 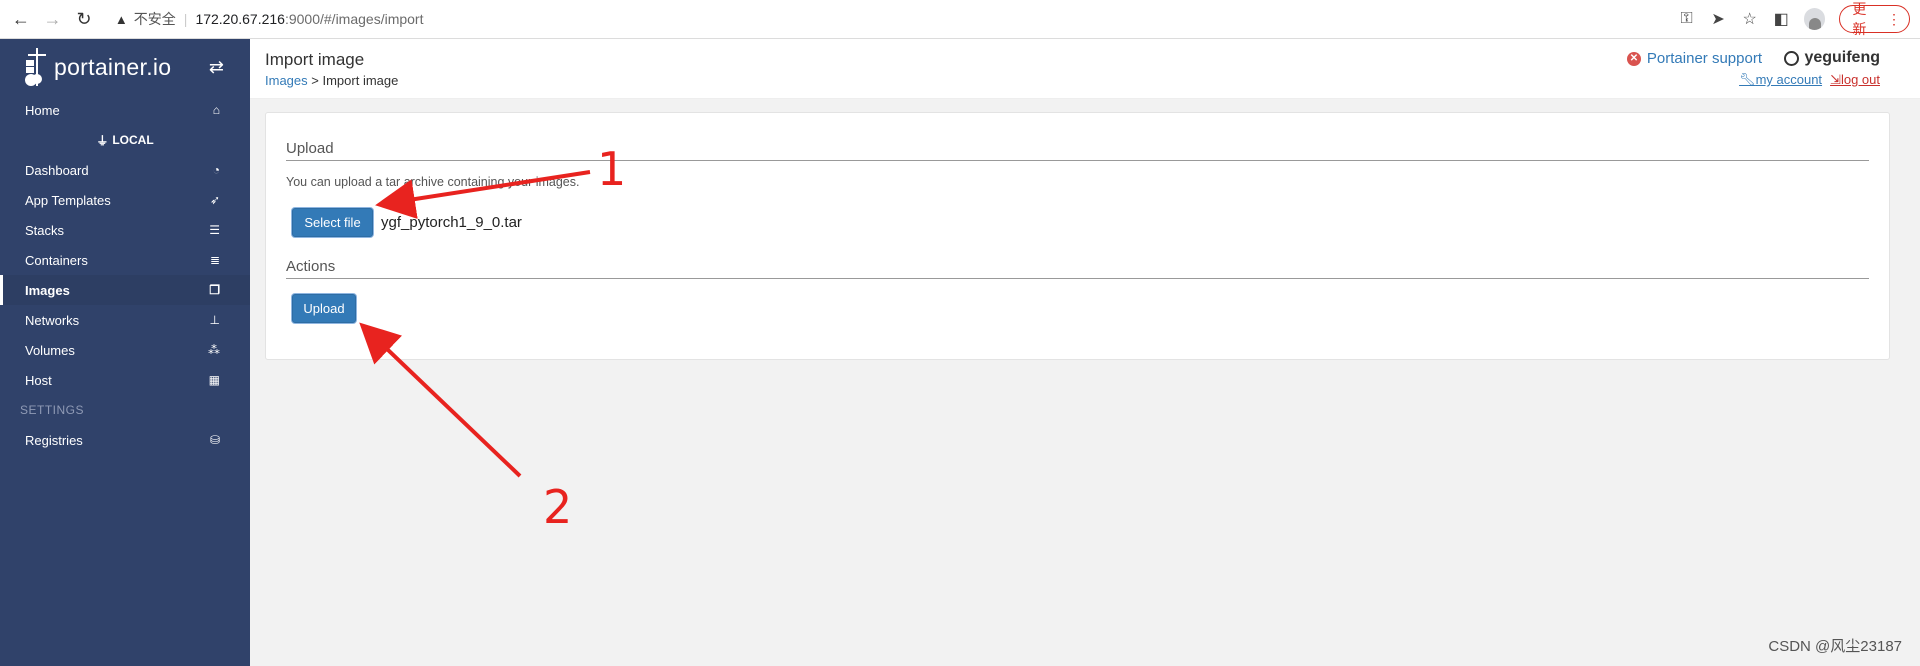 What do you see at coordinates (311, 266) in the screenshot?
I see `actions-section-title: Actions` at bounding box center [311, 266].